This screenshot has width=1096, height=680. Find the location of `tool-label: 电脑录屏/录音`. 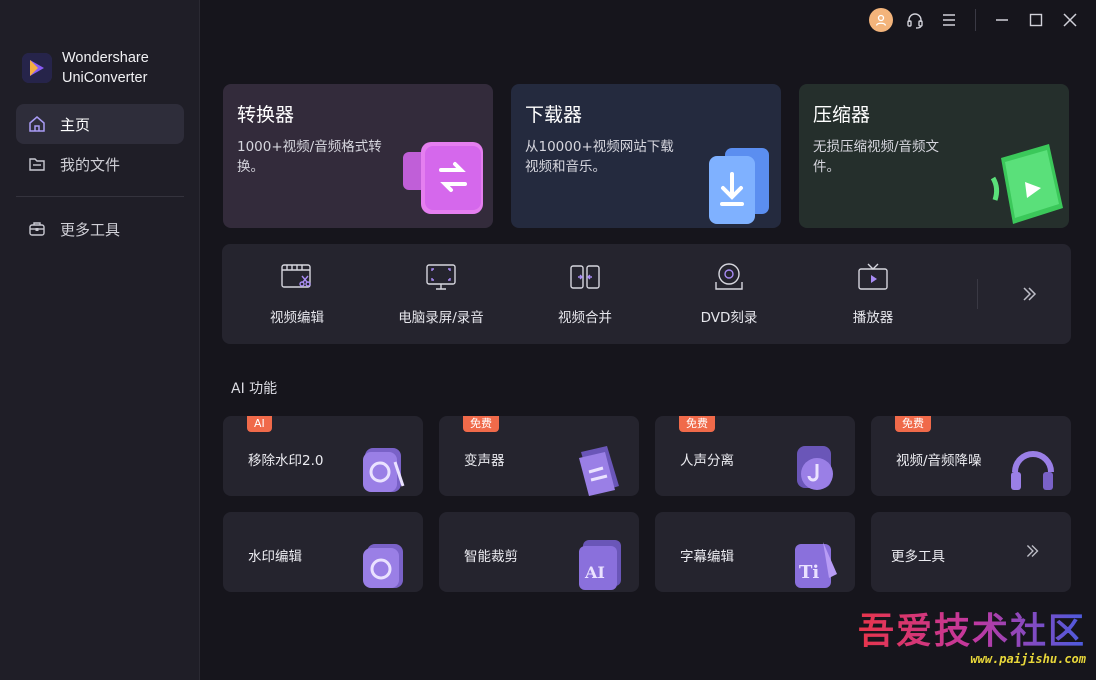

tool-label: 电脑录屏/录音 is located at coordinates (441, 318).